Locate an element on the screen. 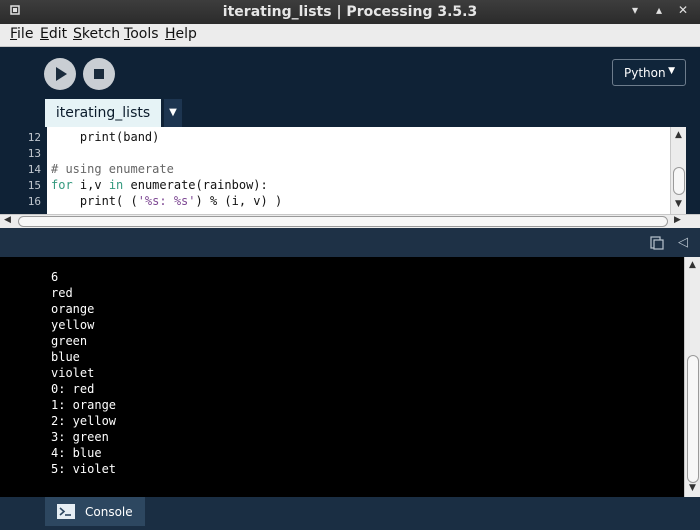  console-vertical-scrollbar: ▲ ▼ is located at coordinates (692, 377).